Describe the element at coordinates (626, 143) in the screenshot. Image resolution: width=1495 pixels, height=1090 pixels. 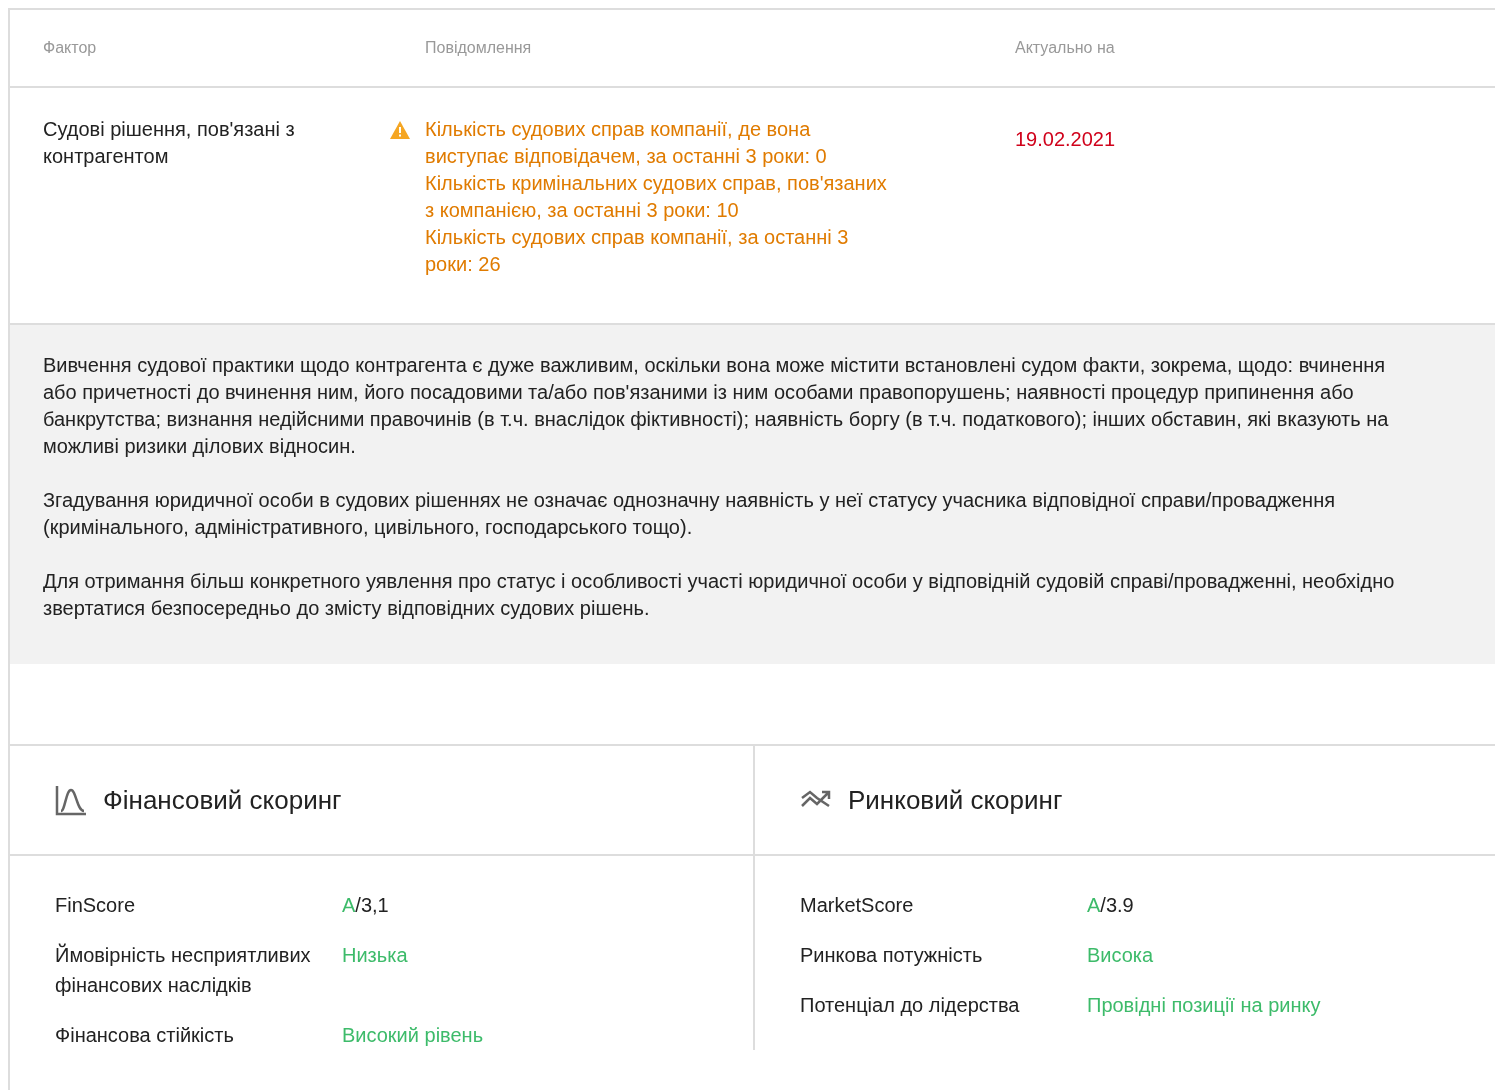
I see `message-text: Кількість судових справ компанії, де вона виступає відповідачем, за останні 3 роки: 0` at that location.